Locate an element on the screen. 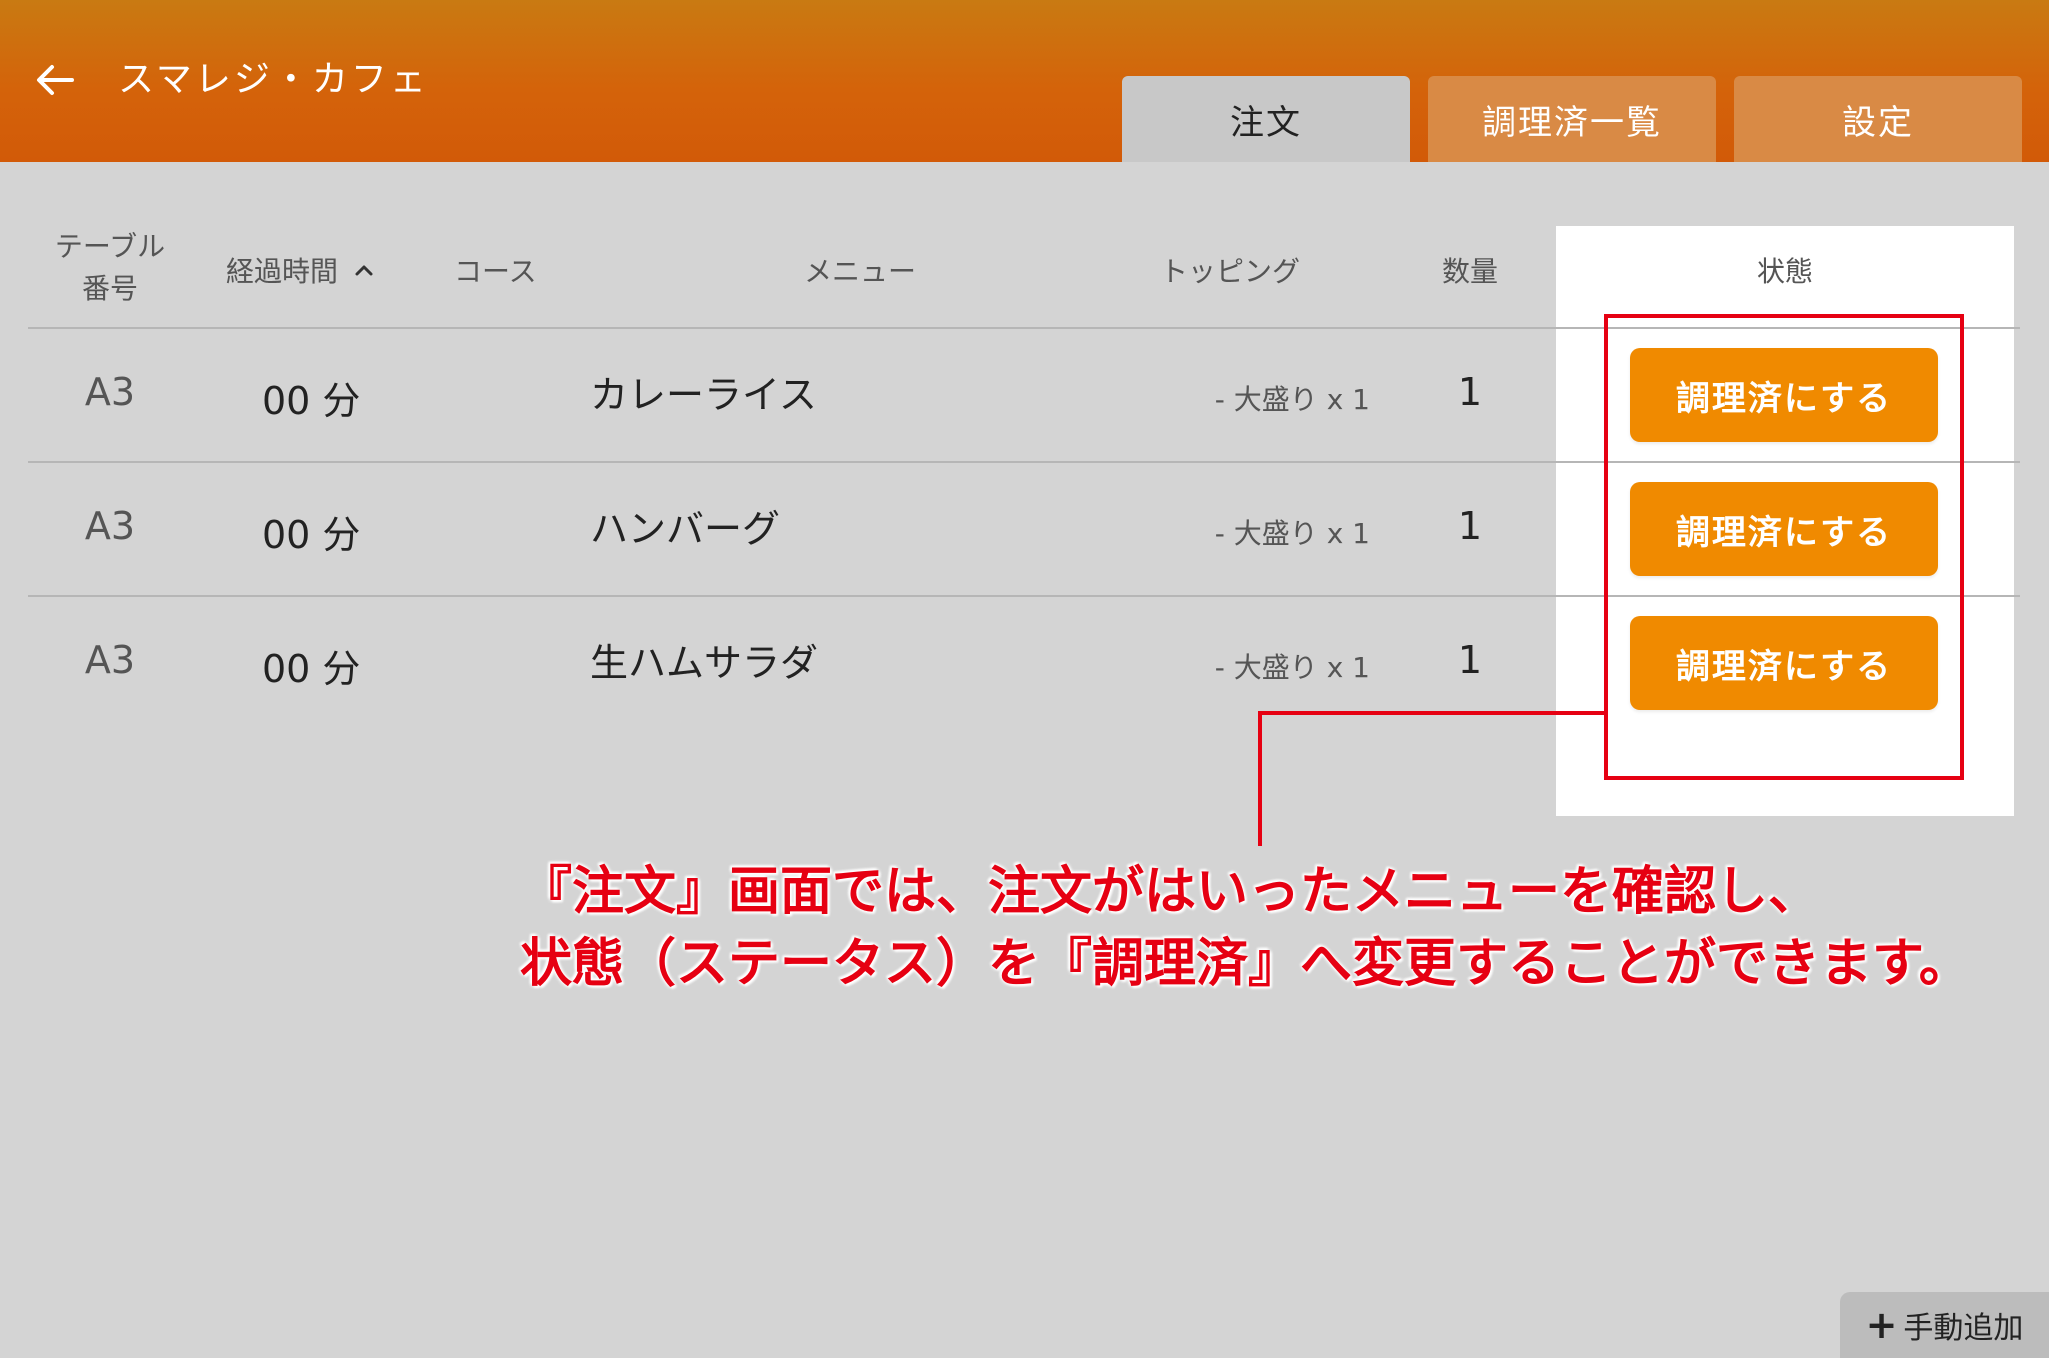 This screenshot has height=1358, width=2049. tab-orders: 注文 is located at coordinates (1266, 119).